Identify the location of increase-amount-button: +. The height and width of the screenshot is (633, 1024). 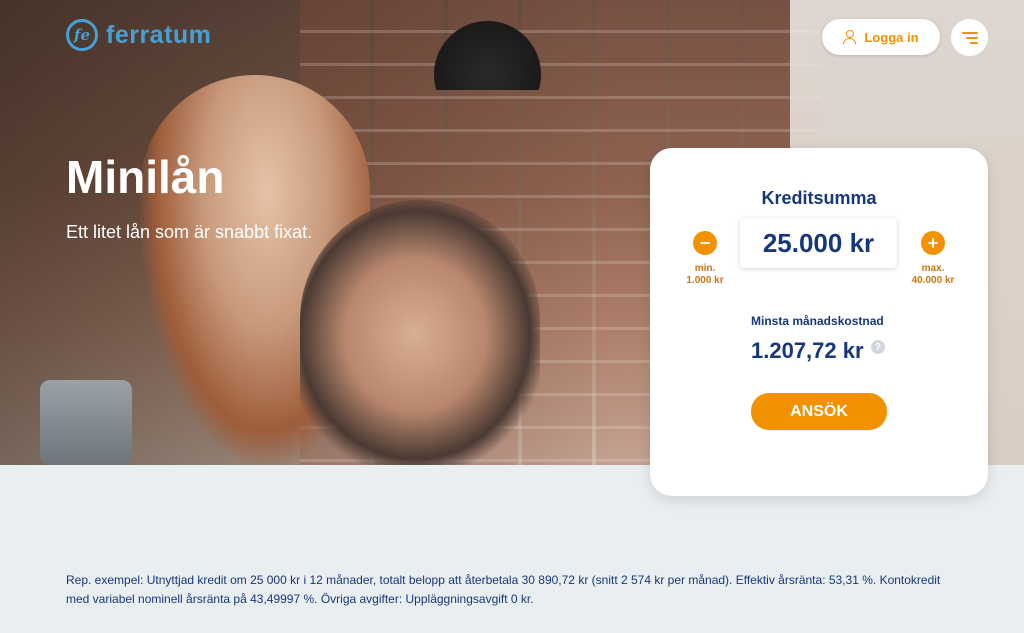
(933, 243).